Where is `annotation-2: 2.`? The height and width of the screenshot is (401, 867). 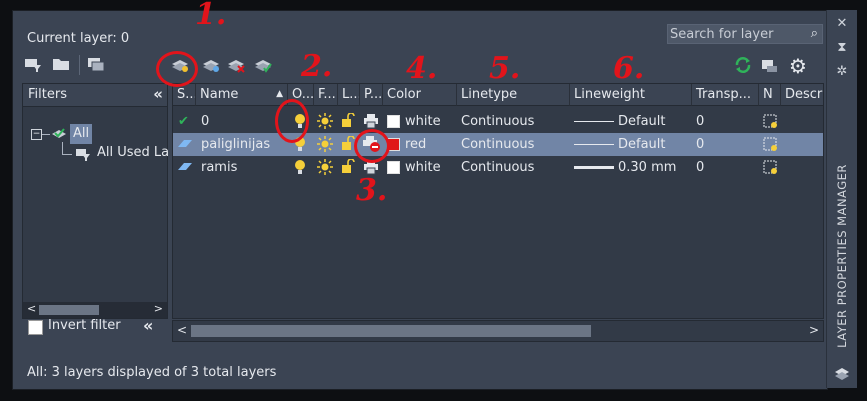 annotation-2: 2. is located at coordinates (317, 66).